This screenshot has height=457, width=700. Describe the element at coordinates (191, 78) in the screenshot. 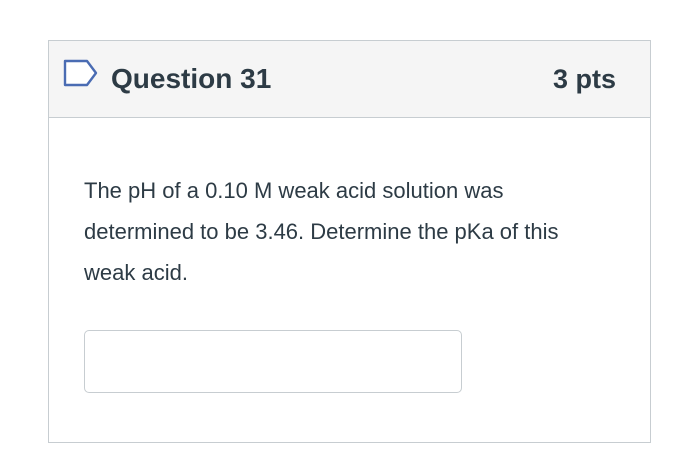

I see `question-title: Question 31` at that location.